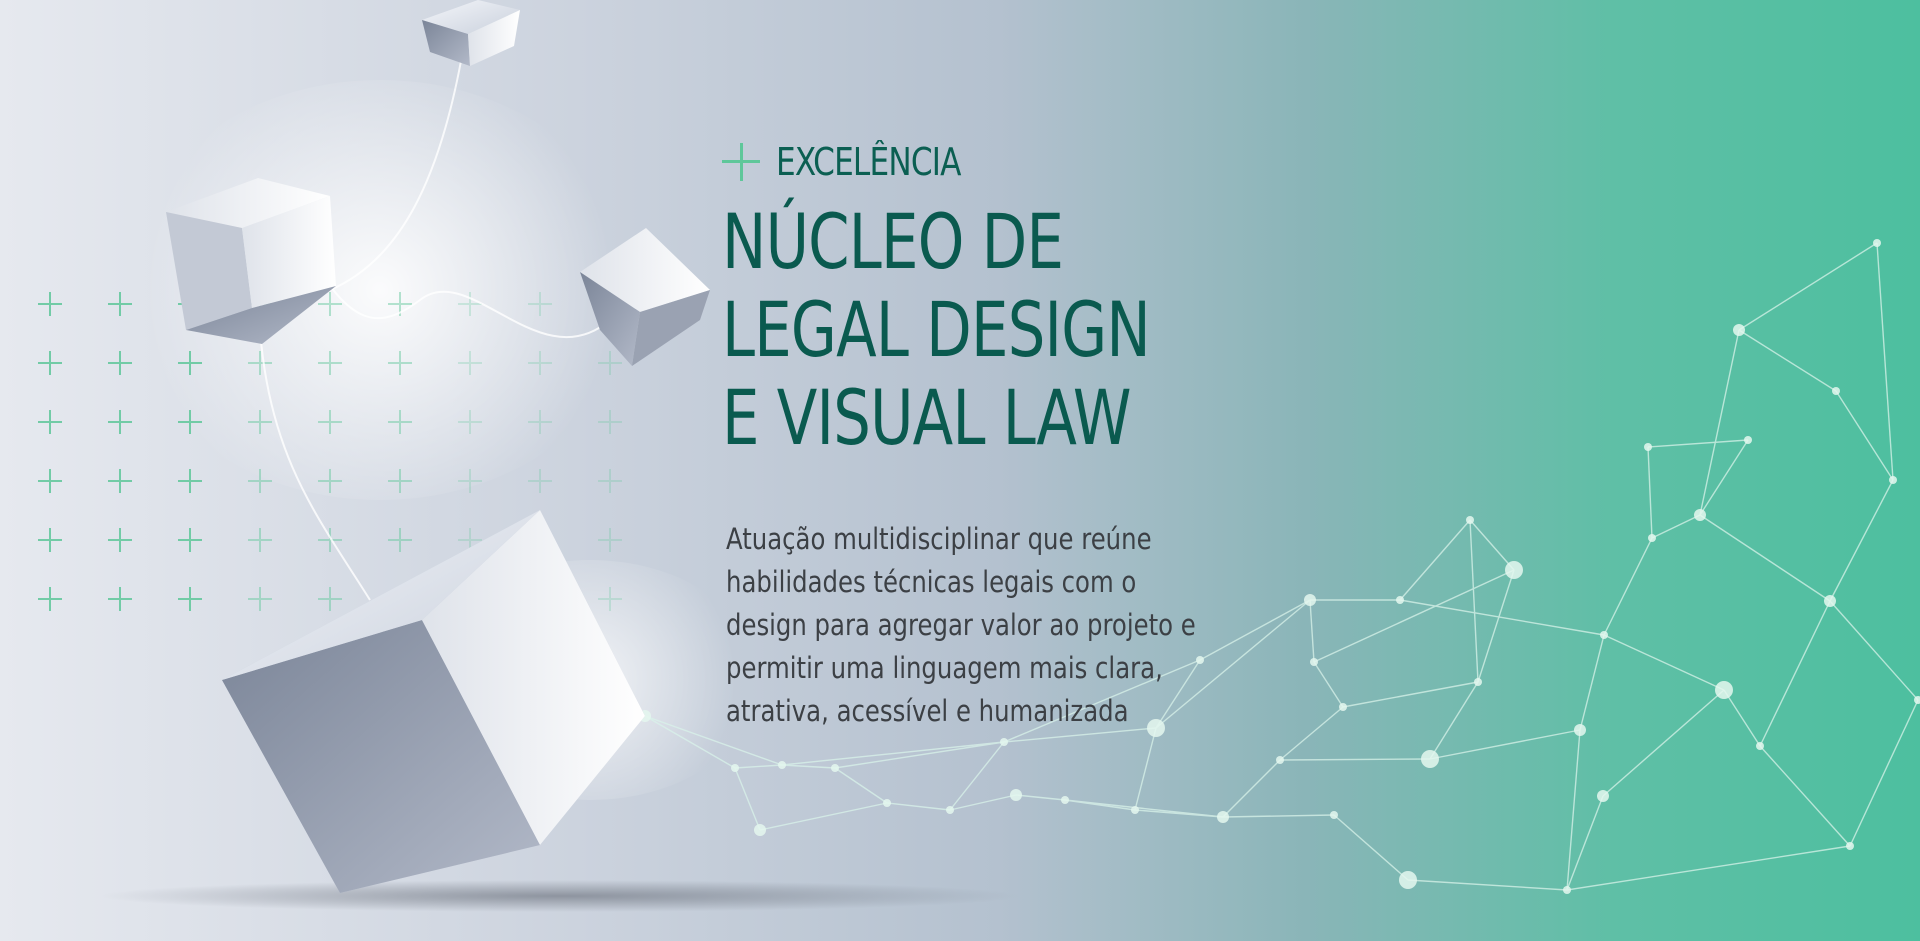  I want to click on eyebrow-label: EXCELÊNCIA, so click(868, 162).